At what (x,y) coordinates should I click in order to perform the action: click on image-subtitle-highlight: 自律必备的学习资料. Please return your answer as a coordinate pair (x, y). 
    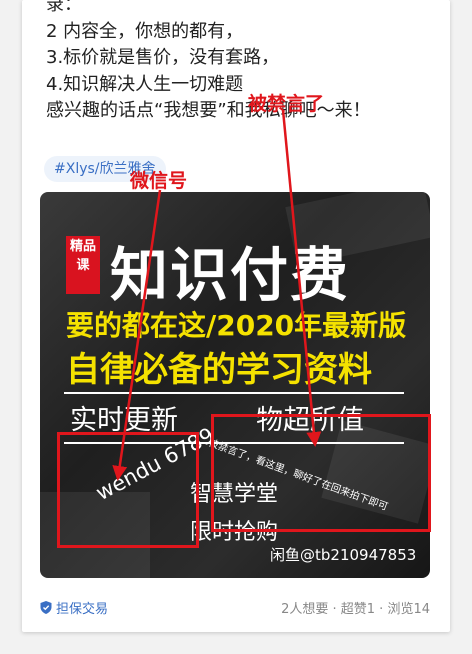
    Looking at the image, I should click on (219, 370).